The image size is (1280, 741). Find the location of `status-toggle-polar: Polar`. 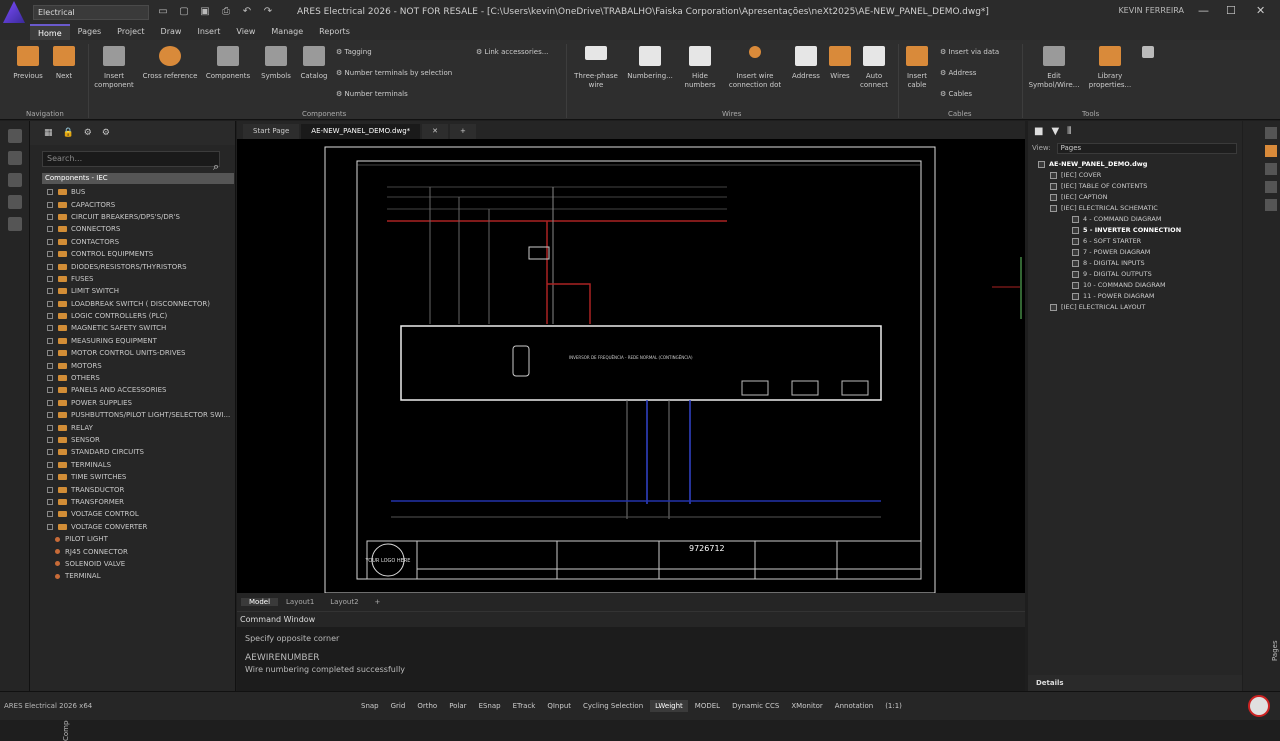

status-toggle-polar: Polar is located at coordinates (457, 706).